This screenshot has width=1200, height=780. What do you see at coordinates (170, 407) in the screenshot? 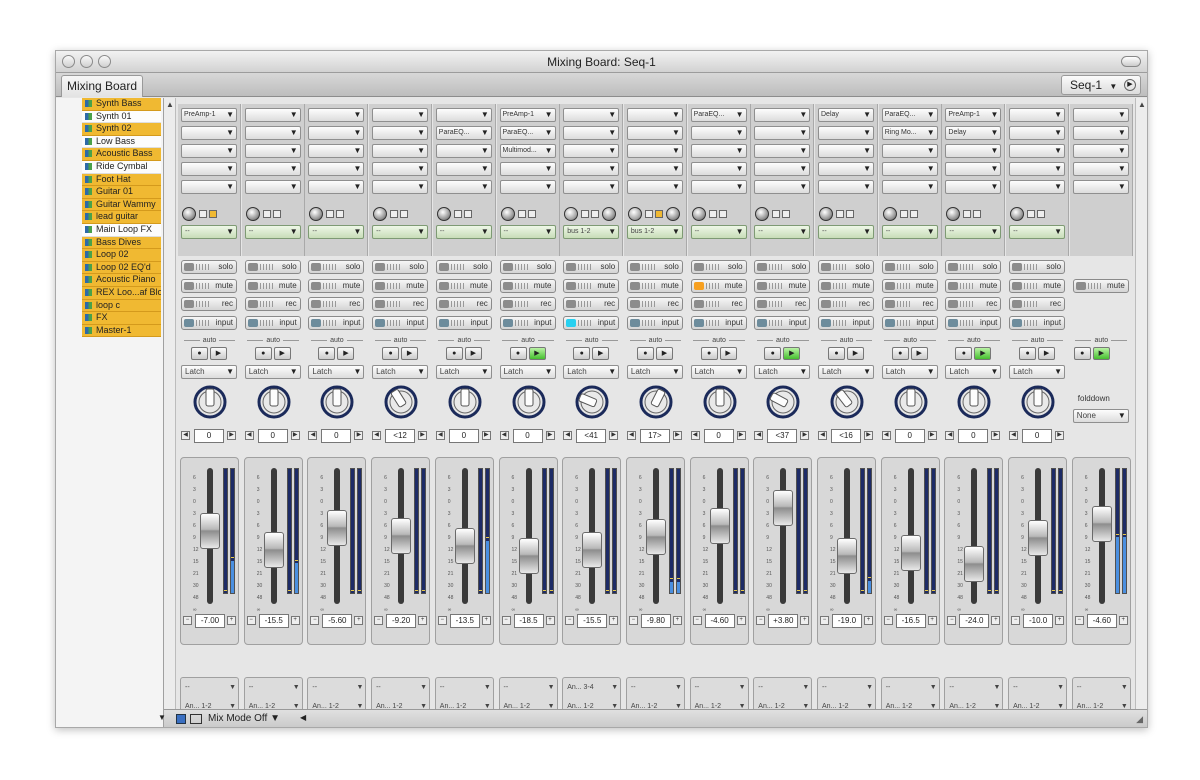
I see `left-scrollbar: ▲` at bounding box center [170, 407].